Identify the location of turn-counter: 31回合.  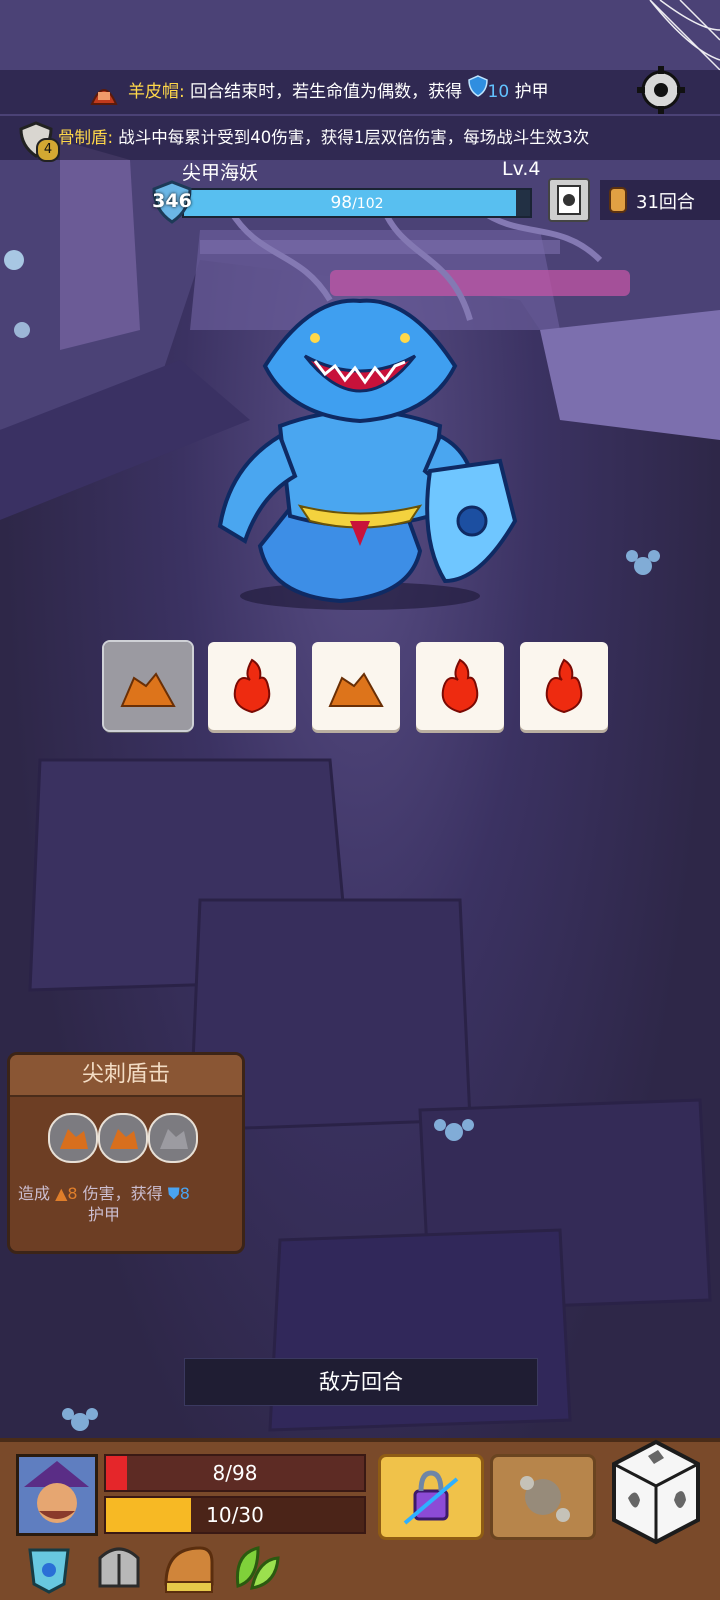
(665, 202).